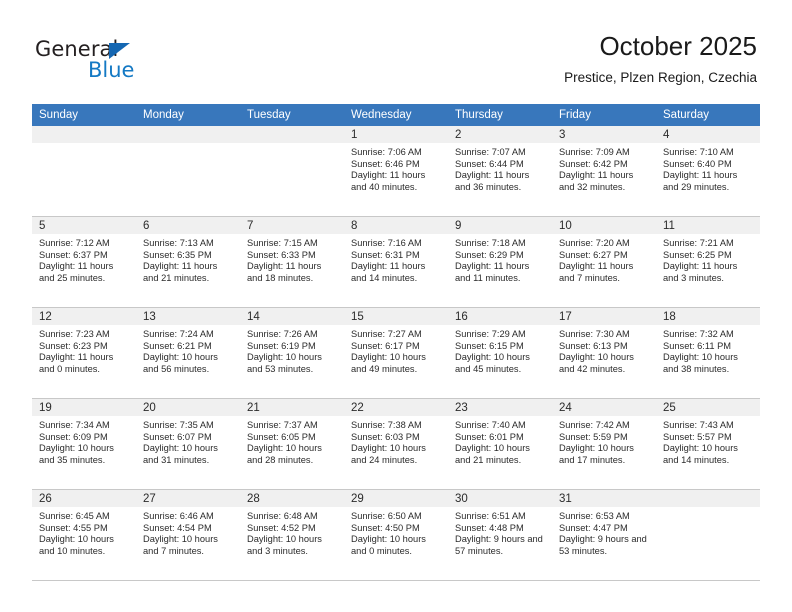 The width and height of the screenshot is (792, 612). I want to click on sunrise-text: Sunrise: 7:29 AM, so click(490, 334).